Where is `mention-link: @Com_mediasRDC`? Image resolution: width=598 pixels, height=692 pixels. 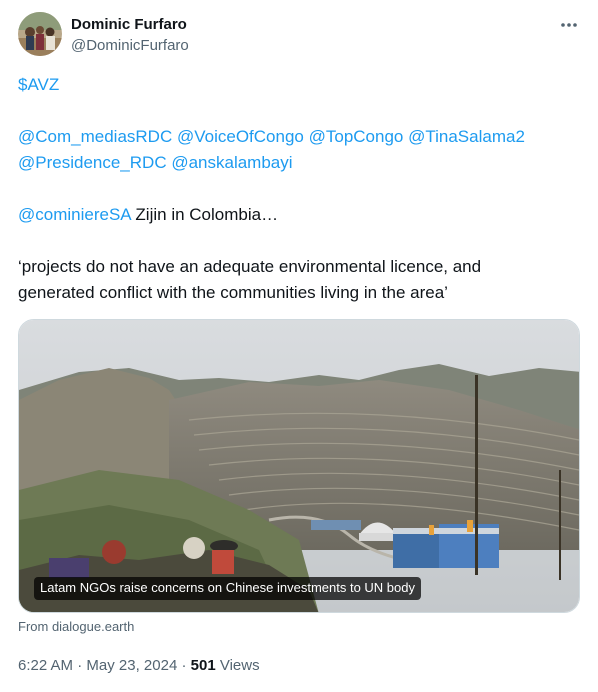 mention-link: @Com_mediasRDC is located at coordinates (95, 136).